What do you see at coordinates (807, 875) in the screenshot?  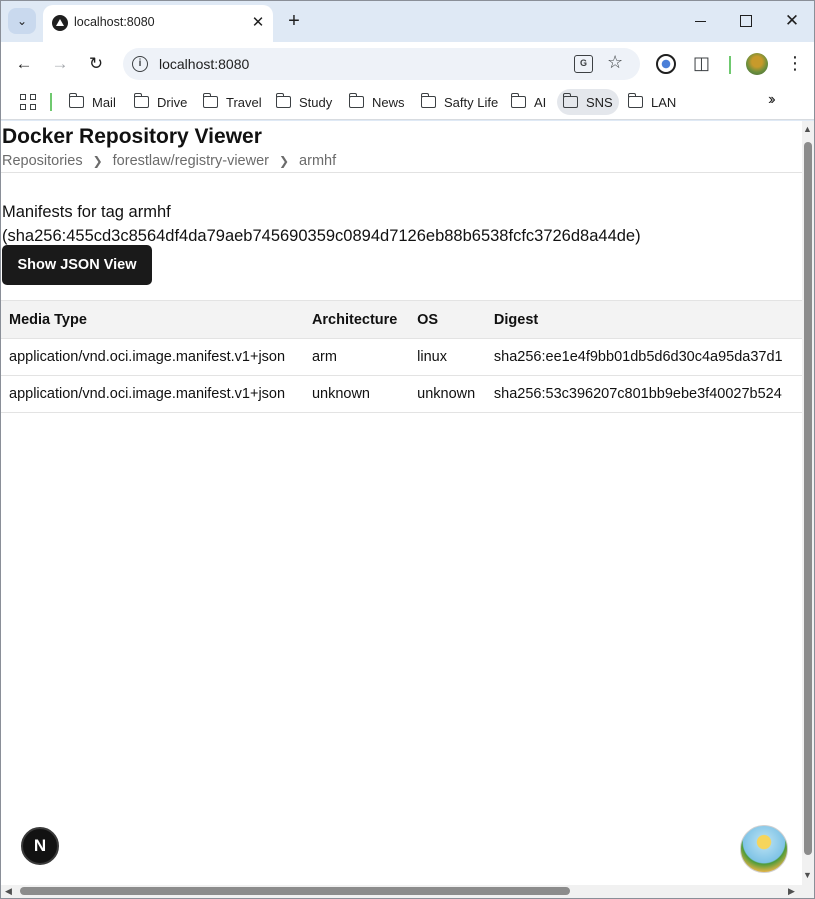 I see `scroll-down-arrow-icon: ▼` at bounding box center [807, 875].